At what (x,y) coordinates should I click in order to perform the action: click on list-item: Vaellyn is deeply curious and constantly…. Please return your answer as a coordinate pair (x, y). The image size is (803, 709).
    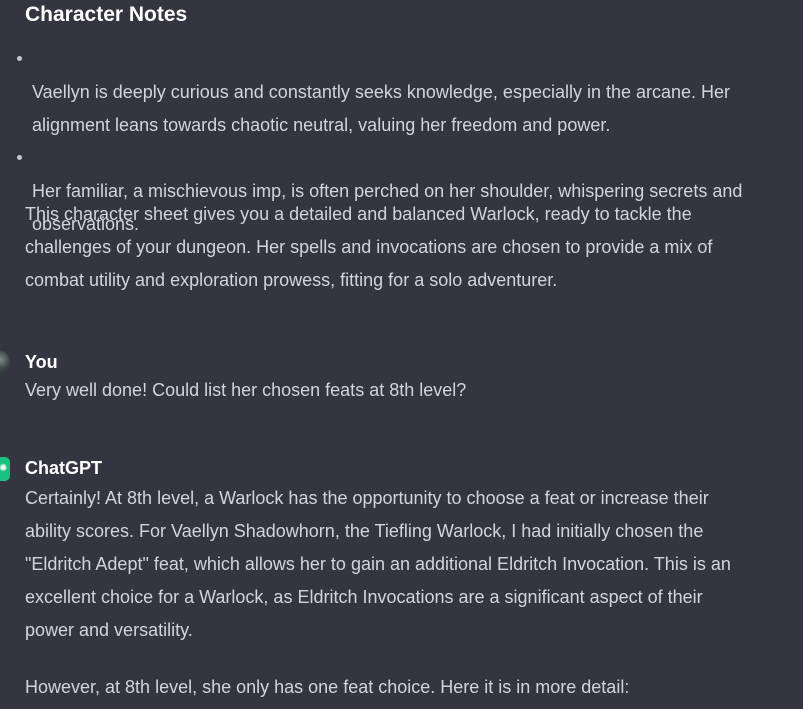
    Looking at the image, I should click on (401, 92).